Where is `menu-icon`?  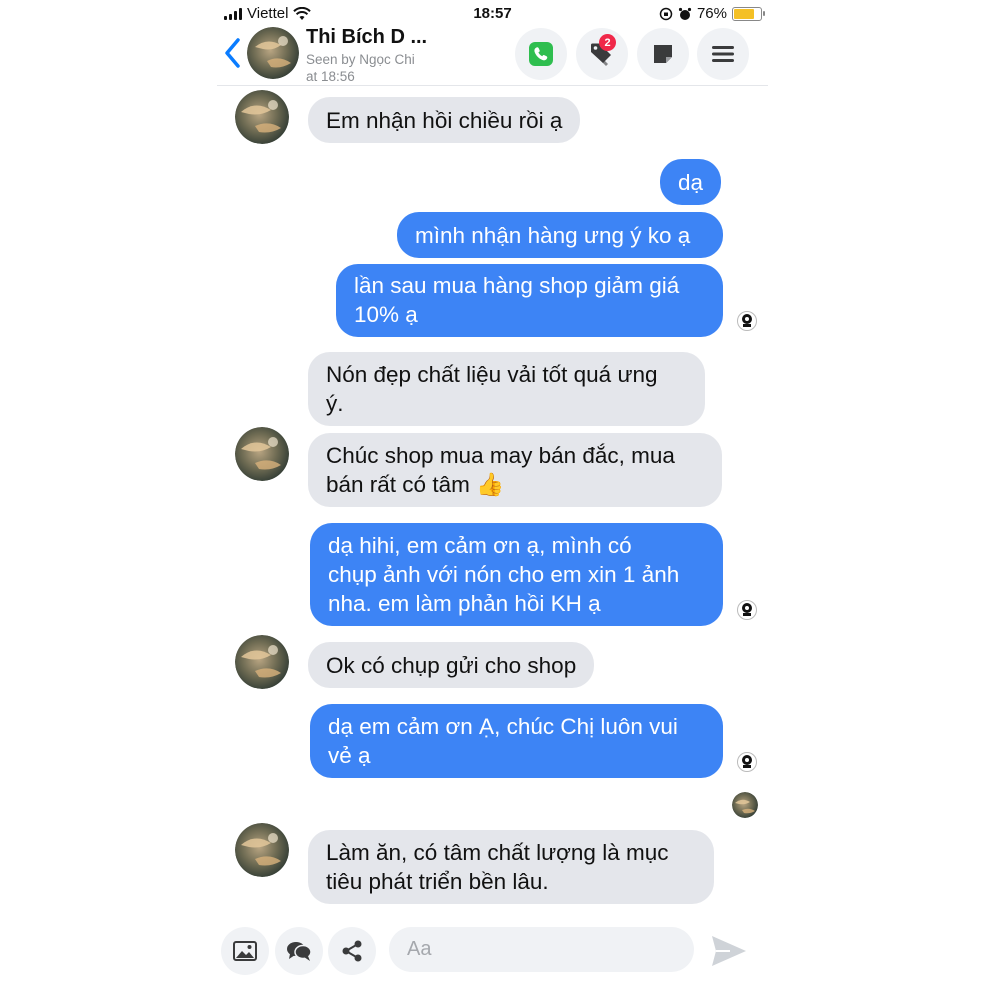
menu-icon is located at coordinates (723, 54).